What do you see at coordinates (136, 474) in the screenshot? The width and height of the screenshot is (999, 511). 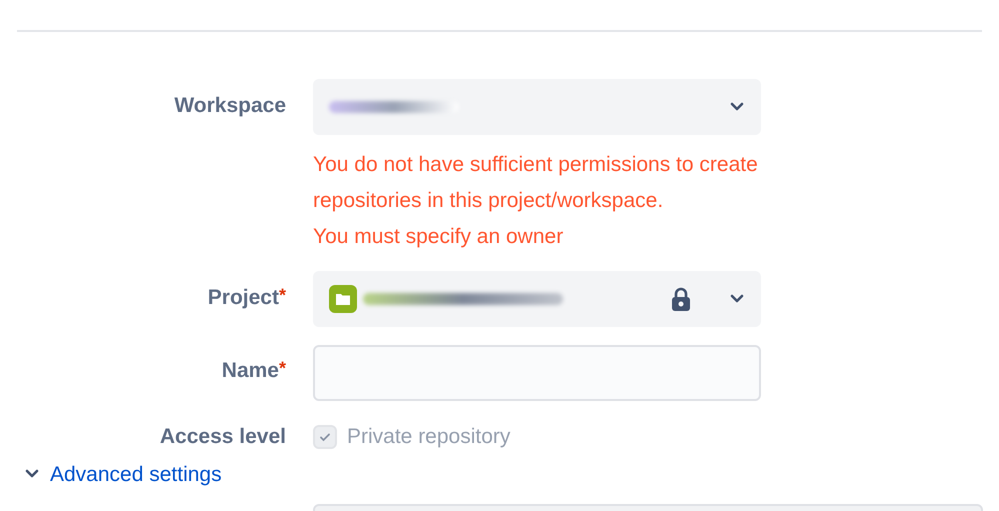 I see `advanced-settings-link: Advanced settings` at bounding box center [136, 474].